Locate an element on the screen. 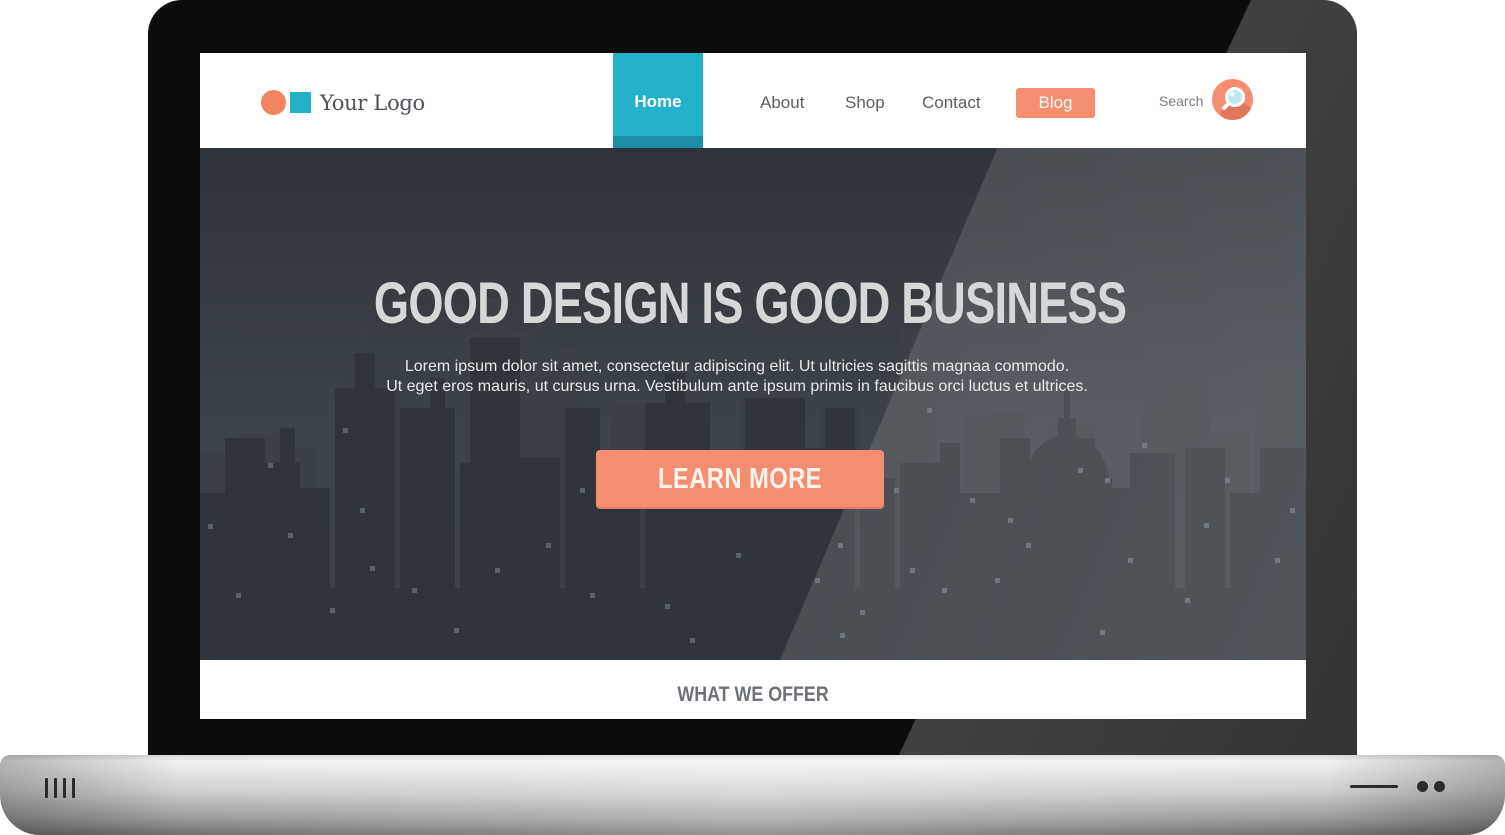 The height and width of the screenshot is (835, 1505). indicator-lights is located at coordinates (1431, 786).